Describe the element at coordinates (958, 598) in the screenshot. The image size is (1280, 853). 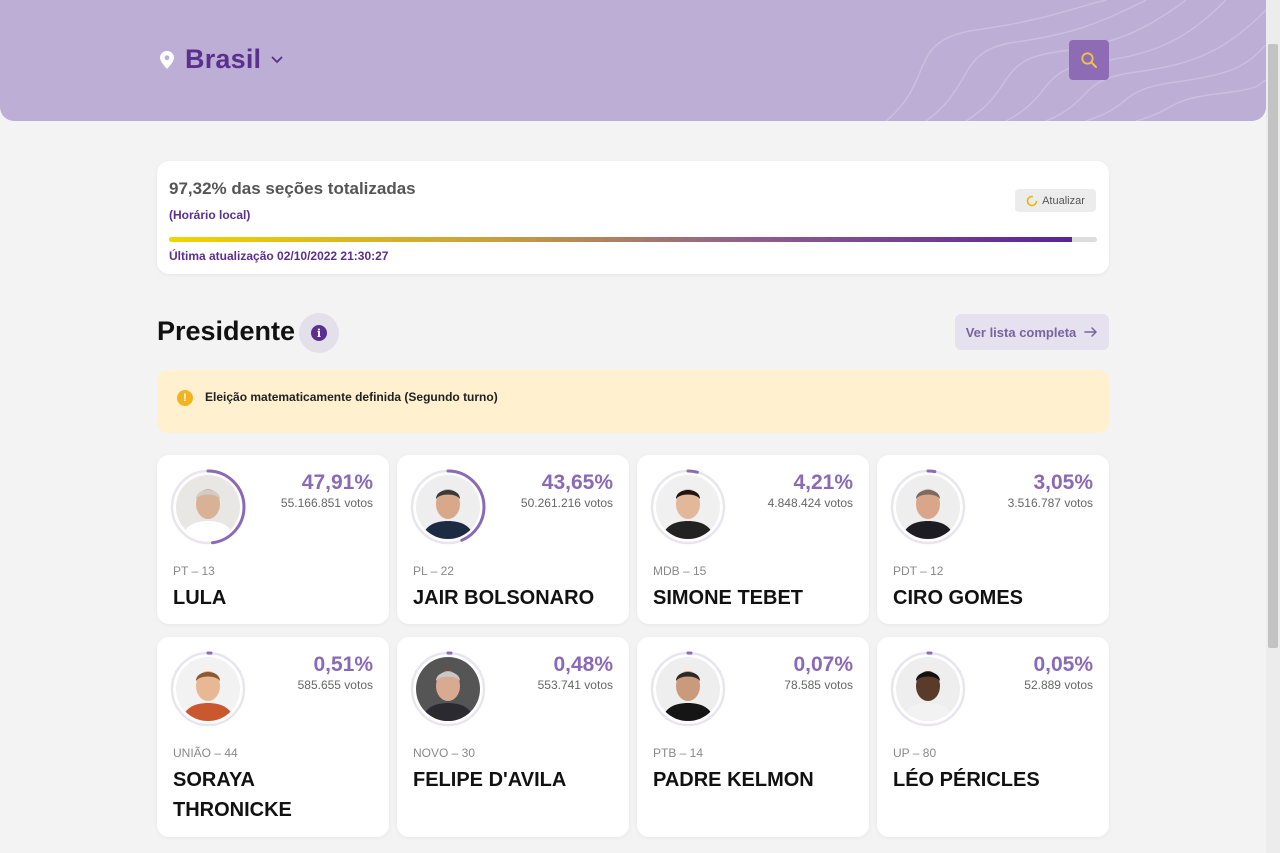
I see `candidate-name: CIRO GOMES` at that location.